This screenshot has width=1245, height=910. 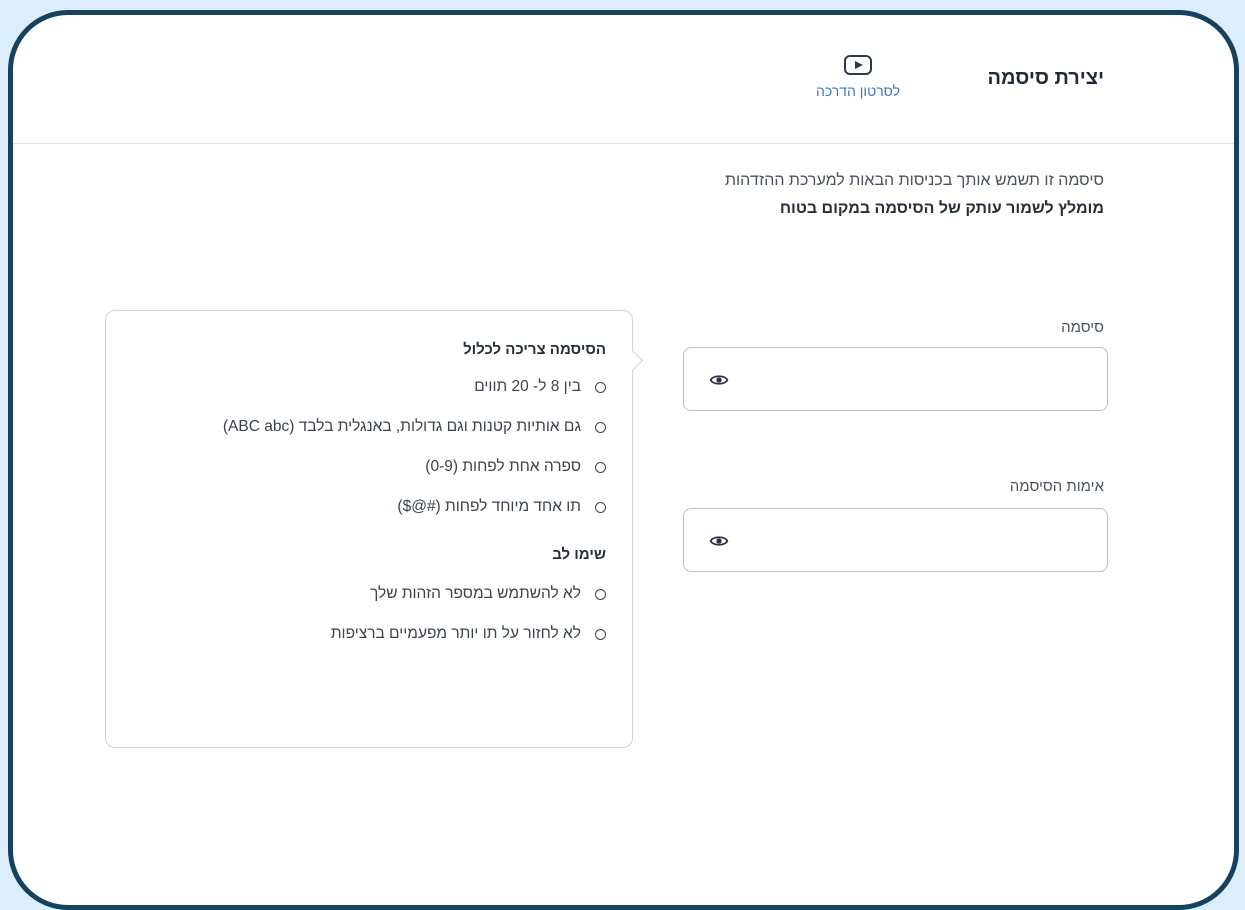 What do you see at coordinates (895, 379) in the screenshot?
I see `password-field` at bounding box center [895, 379].